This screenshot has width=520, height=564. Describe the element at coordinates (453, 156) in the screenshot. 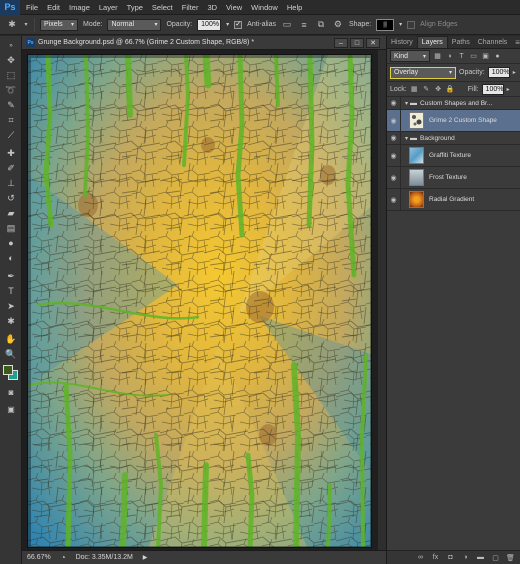

I see `layer-graffiti-texture: ◉ Graffiti Texture` at that location.